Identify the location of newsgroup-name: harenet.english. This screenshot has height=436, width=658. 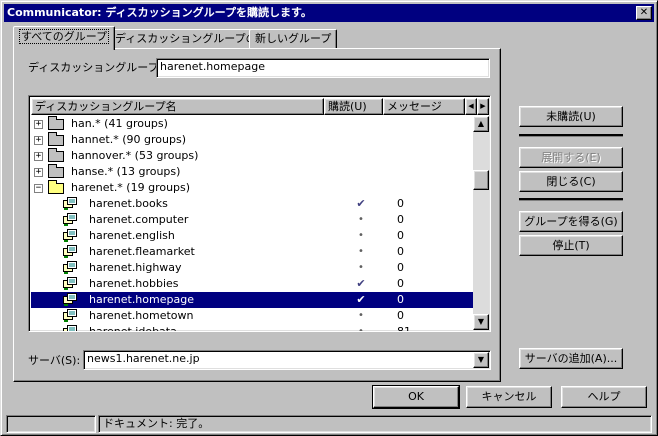
(132, 235).